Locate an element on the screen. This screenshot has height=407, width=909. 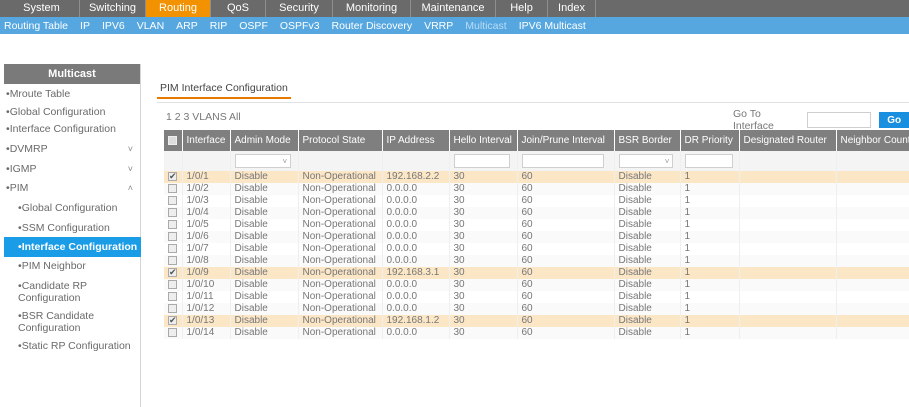
subnav-vrrp: VRRP is located at coordinates (438, 26).